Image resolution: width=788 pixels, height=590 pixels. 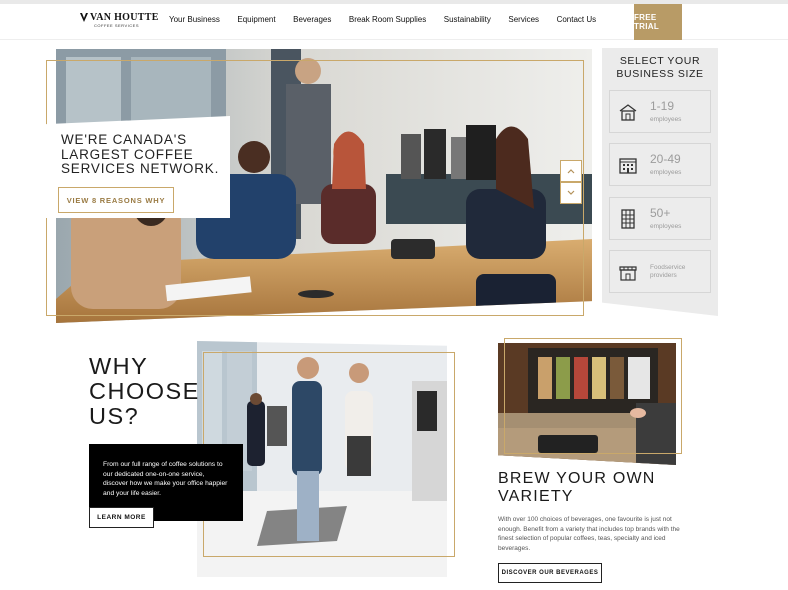 What do you see at coordinates (668, 271) in the screenshot?
I see `size-label: Foodservice providers` at bounding box center [668, 271].